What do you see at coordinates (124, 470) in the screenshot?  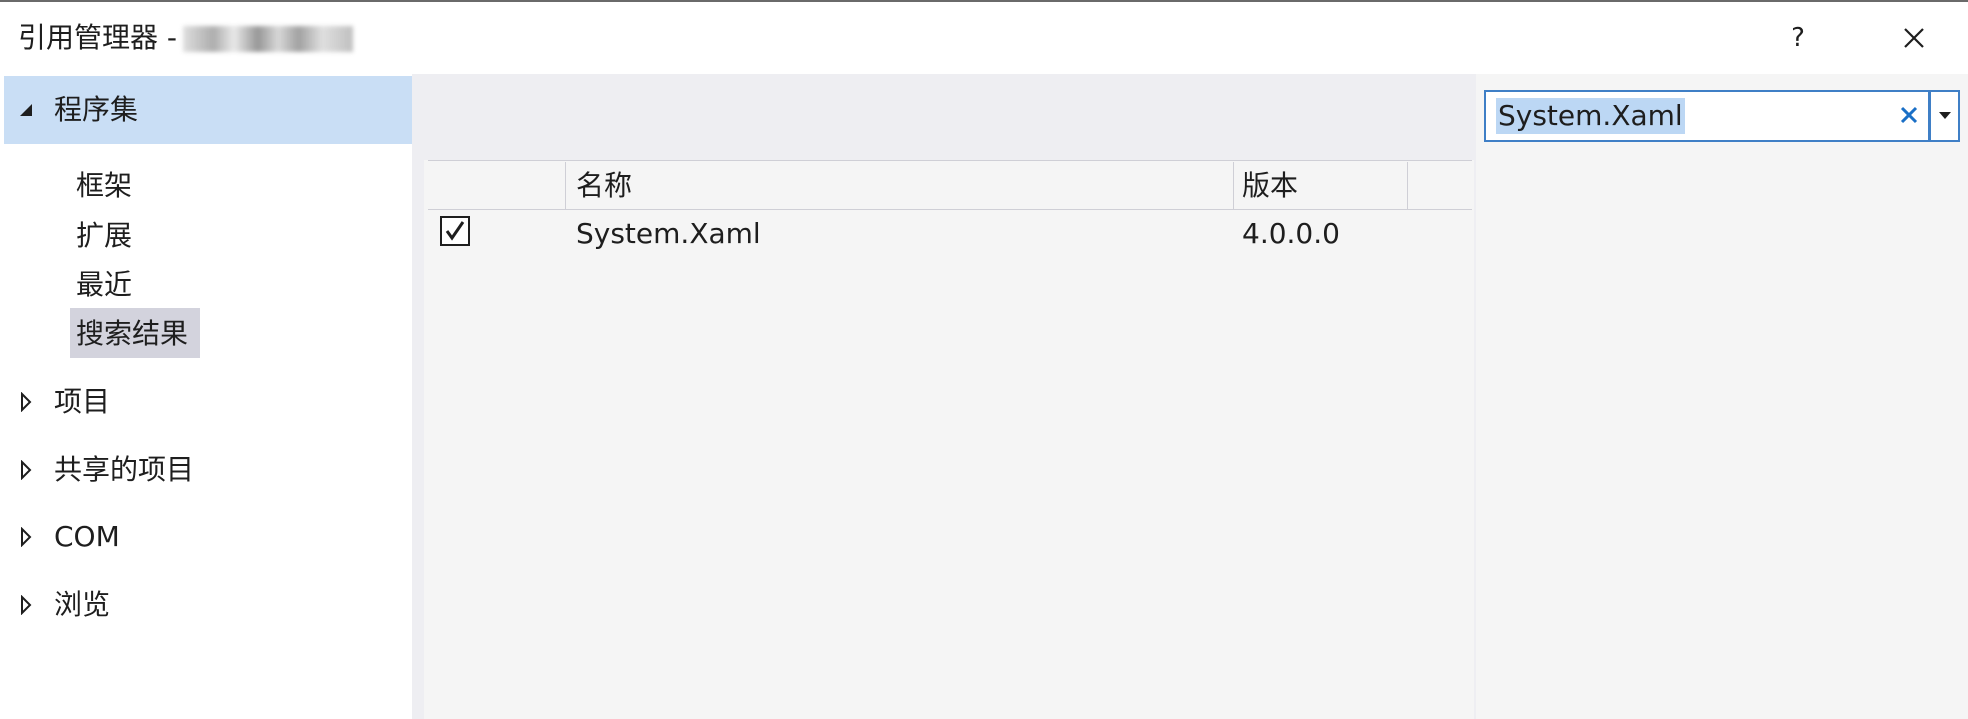 I see `nav-item-shared-projects: 共享的项目` at bounding box center [124, 470].